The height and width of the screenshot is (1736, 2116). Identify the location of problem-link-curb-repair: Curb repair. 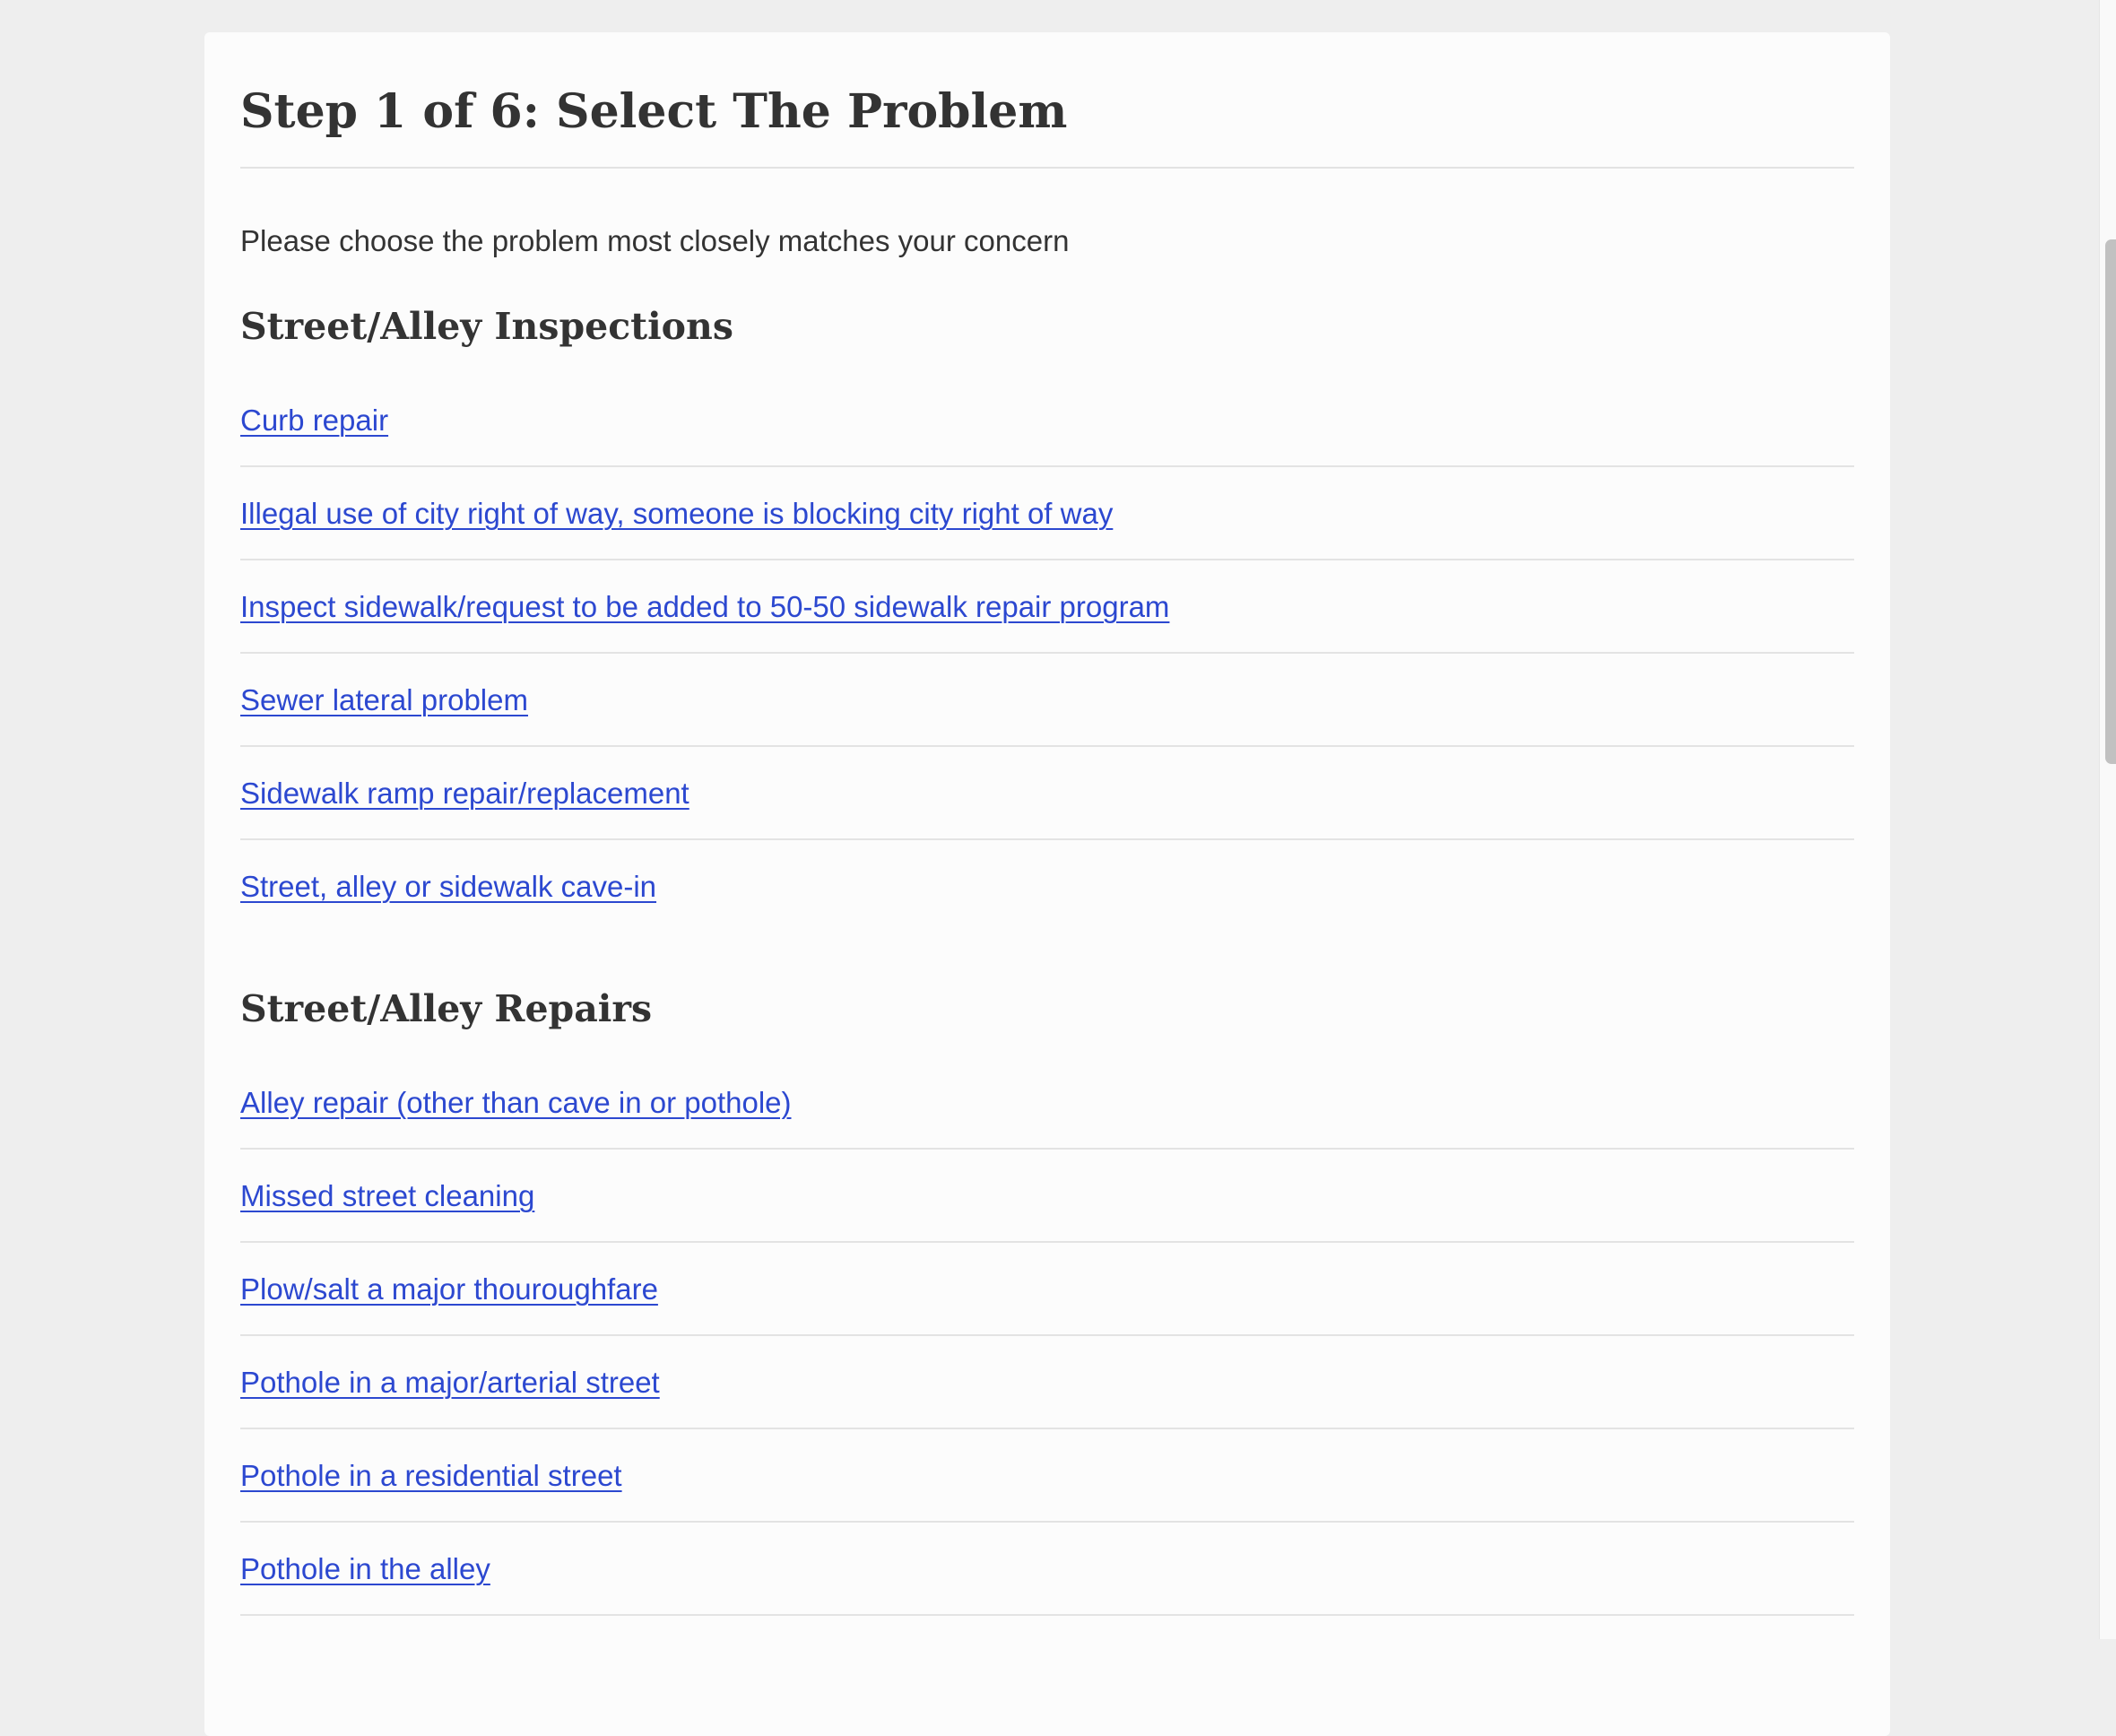
(314, 420).